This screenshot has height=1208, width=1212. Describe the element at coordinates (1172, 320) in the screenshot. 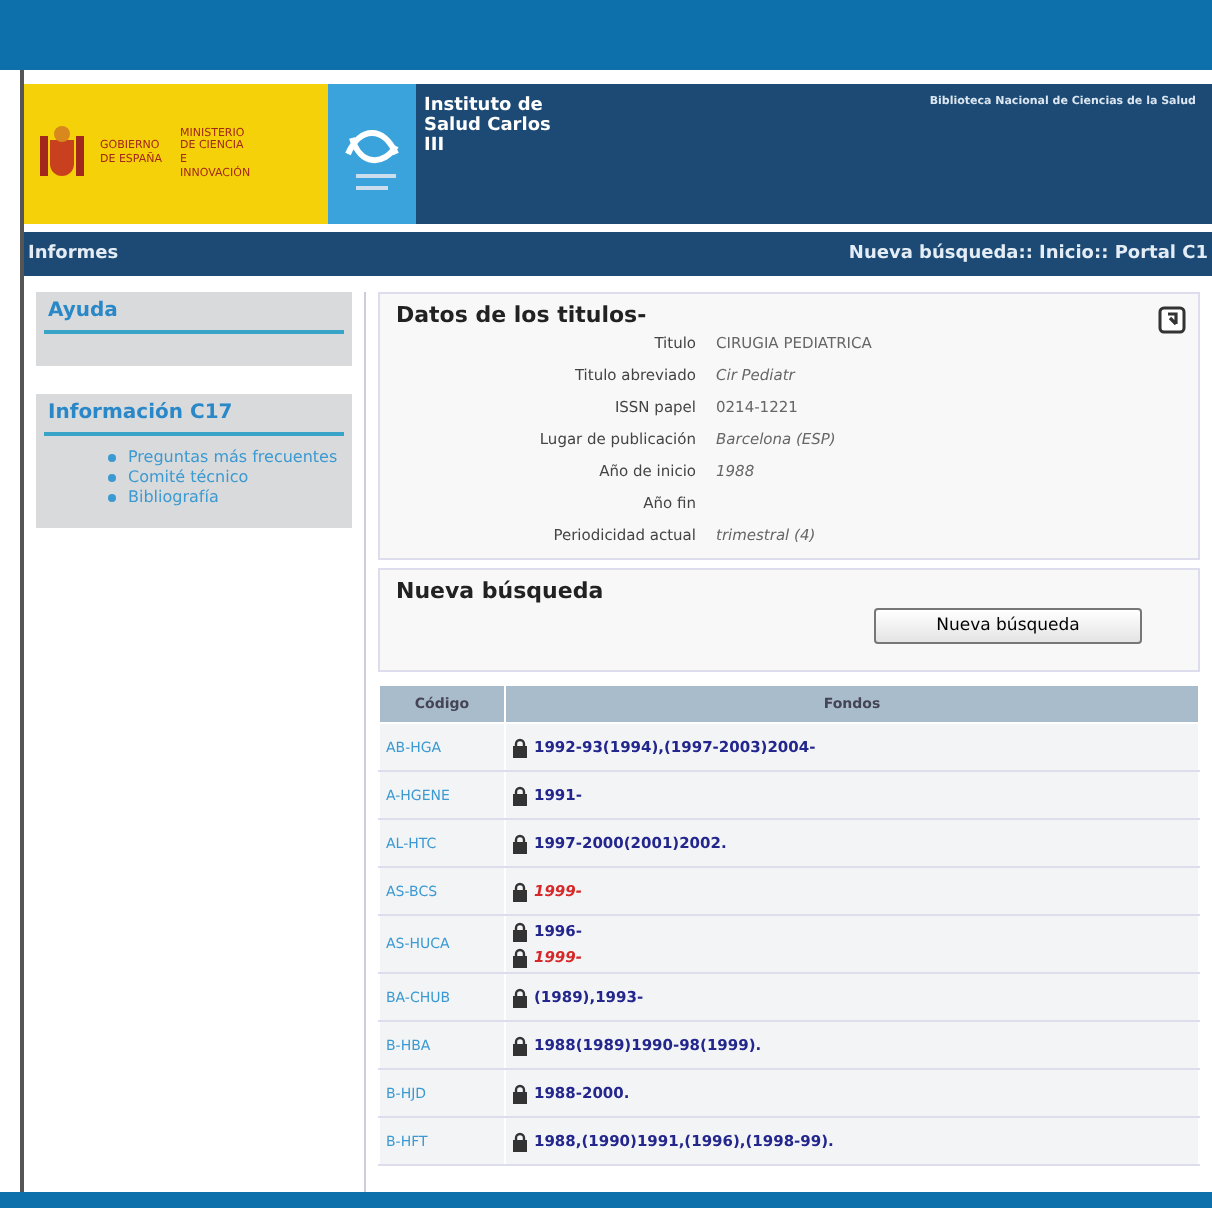

I see `export-icon` at that location.